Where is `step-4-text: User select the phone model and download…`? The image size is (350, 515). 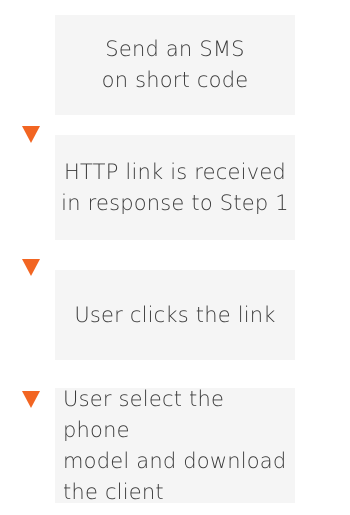
step-4-text: User select the phone model and download… is located at coordinates (175, 445).